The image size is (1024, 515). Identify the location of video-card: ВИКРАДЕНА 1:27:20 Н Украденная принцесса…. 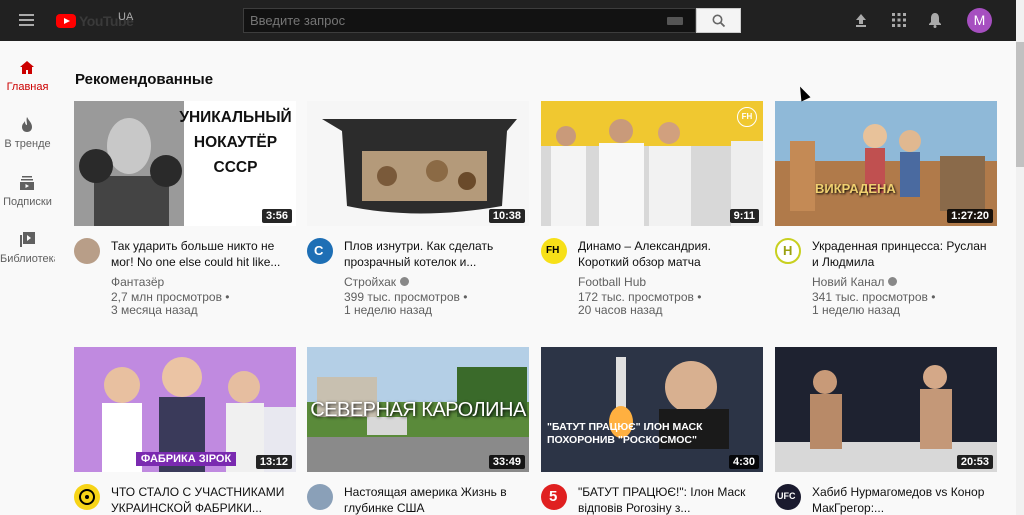
(886, 209).